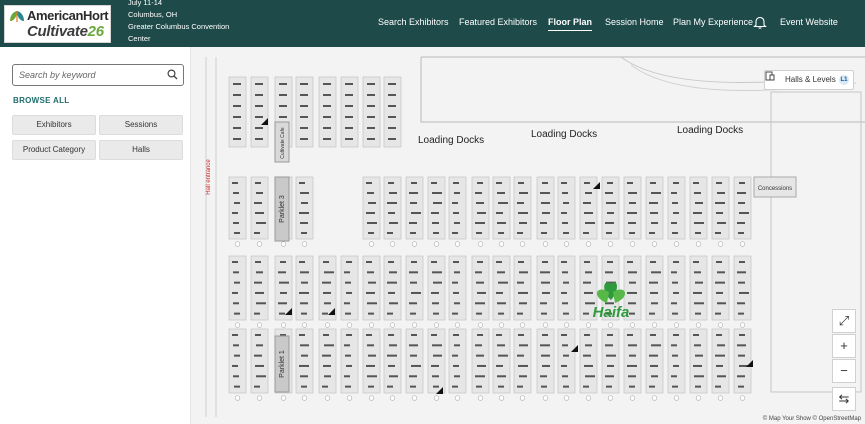 This screenshot has width=865, height=424. Describe the element at coordinates (209, 177) in the screenshot. I see `hall-entrance-label: Hall entrance` at that location.